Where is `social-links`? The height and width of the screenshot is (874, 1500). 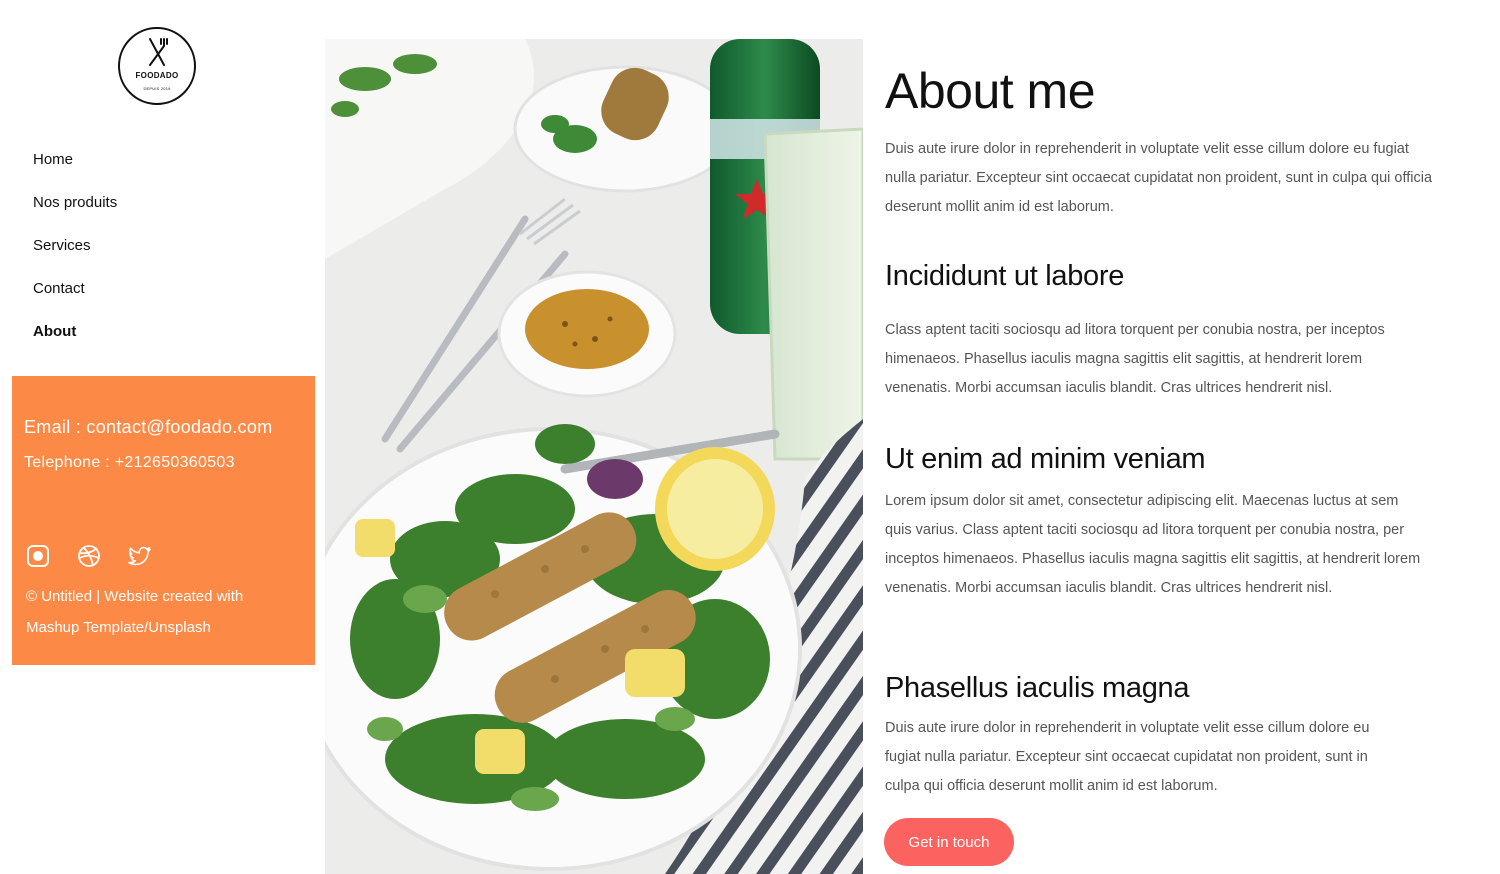 social-links is located at coordinates (89, 556).